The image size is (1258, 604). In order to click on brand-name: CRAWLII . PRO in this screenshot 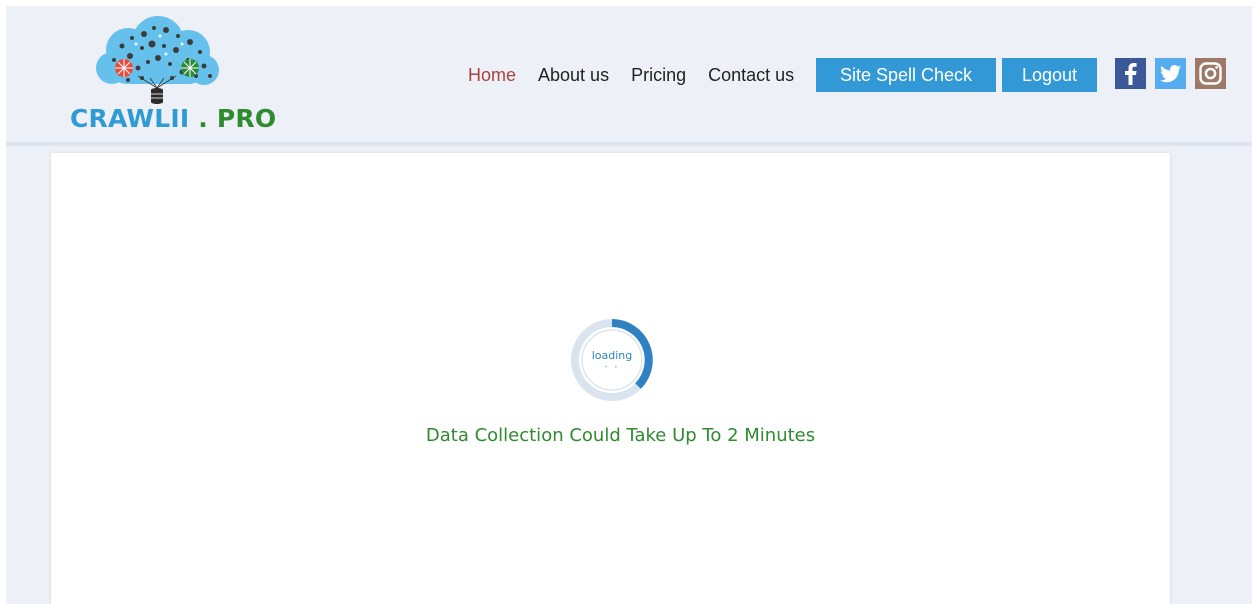, I will do `click(173, 118)`.